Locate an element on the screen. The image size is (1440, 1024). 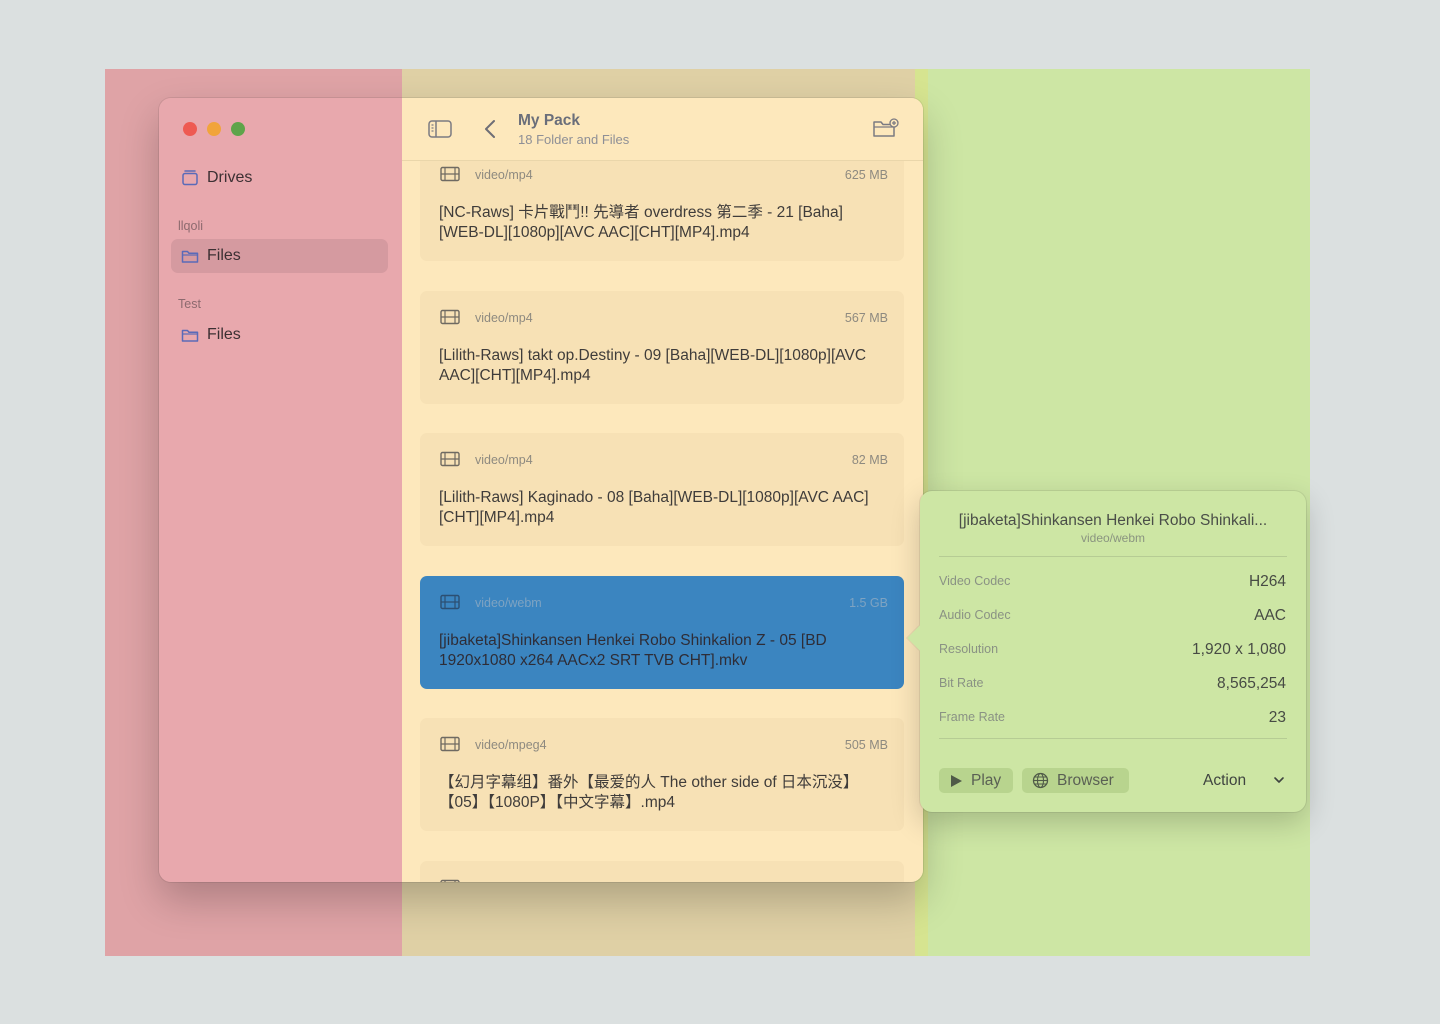
sidebar-section-header: Test is located at coordinates (189, 304).